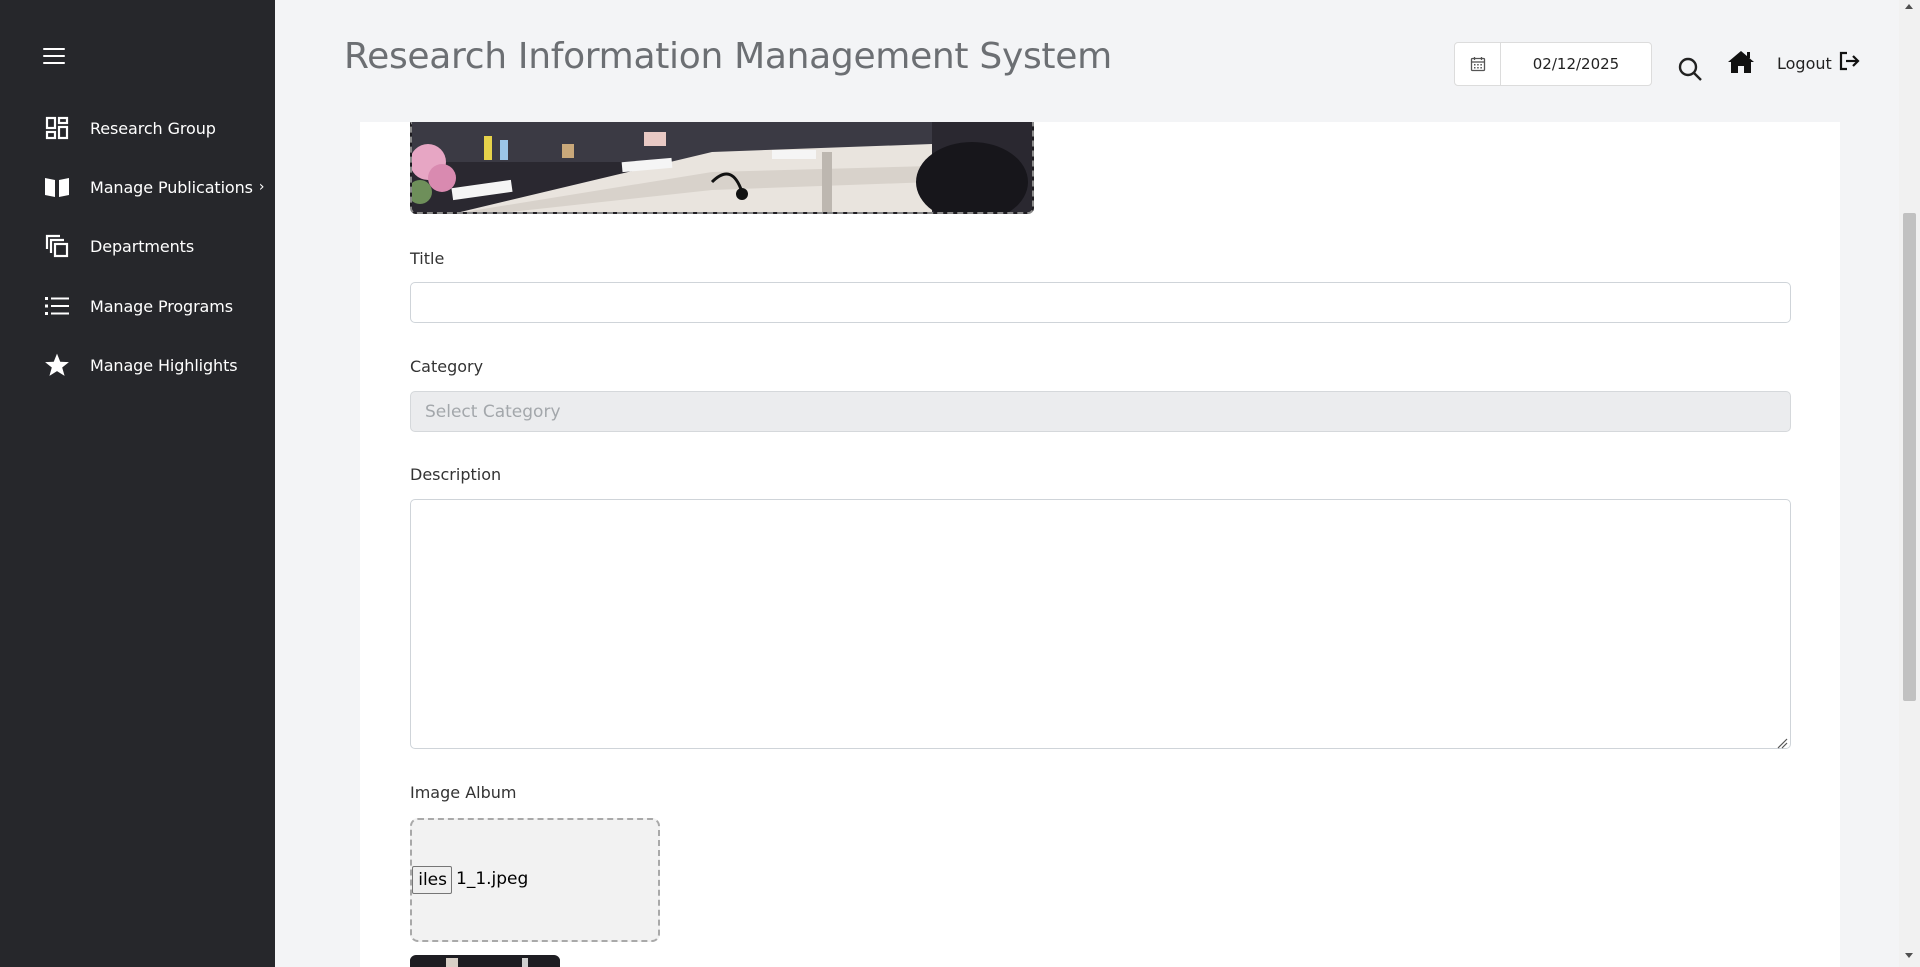 The width and height of the screenshot is (1920, 967). Describe the element at coordinates (535, 880) in the screenshot. I see `image-album-dropzone: iles 1_1.jpeg` at that location.